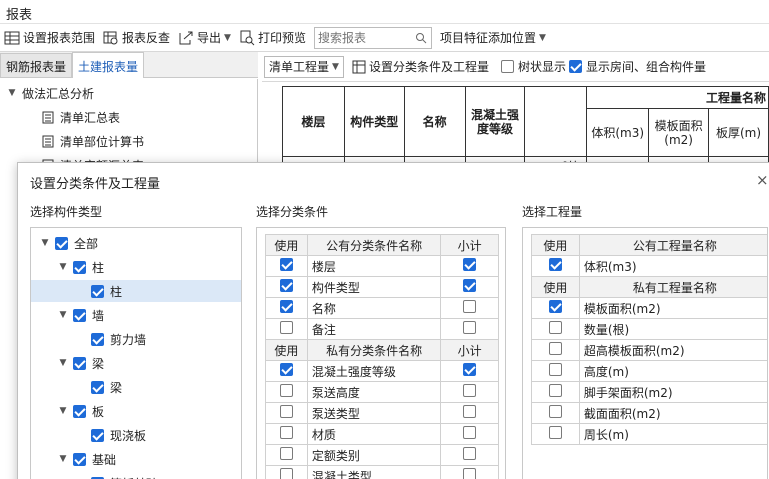 This screenshot has height=479, width=769. I want to click on condition-row: 泵送类型, so click(382, 413).